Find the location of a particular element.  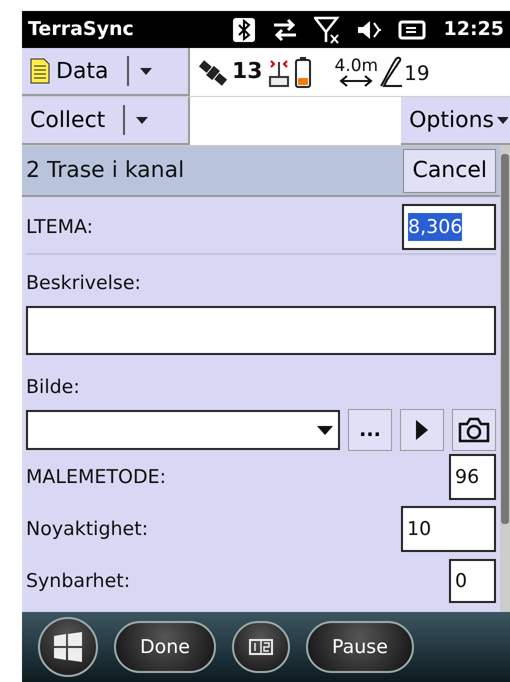

battery-icon is located at coordinates (302, 72).